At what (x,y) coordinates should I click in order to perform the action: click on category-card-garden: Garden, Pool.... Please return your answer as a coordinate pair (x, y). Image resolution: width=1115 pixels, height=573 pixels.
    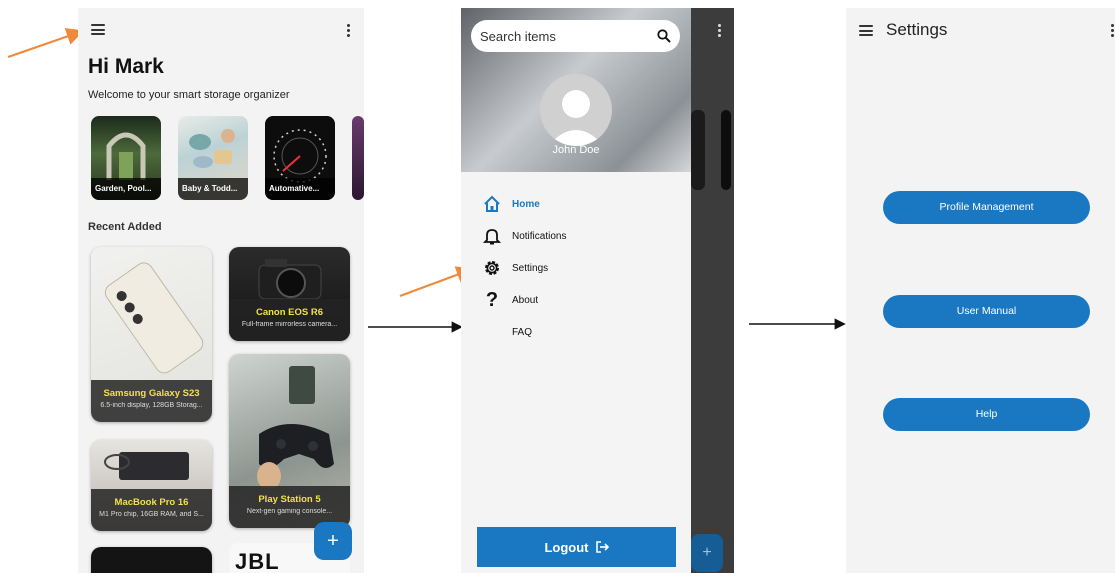
    Looking at the image, I should click on (126, 158).